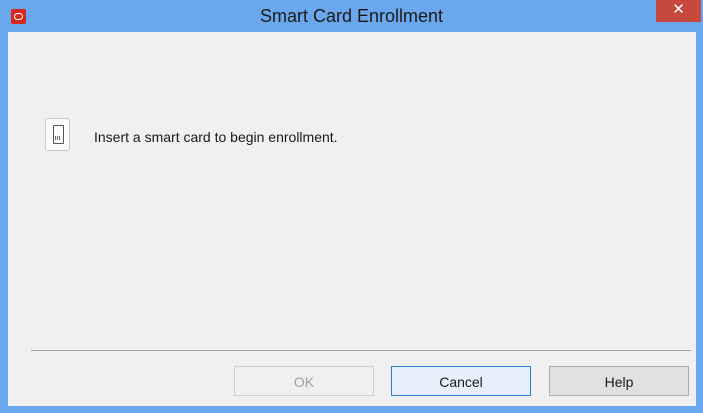  Describe the element at coordinates (216, 137) in the screenshot. I see `instruction-message: Insert a smart card to begin enrollment.` at that location.